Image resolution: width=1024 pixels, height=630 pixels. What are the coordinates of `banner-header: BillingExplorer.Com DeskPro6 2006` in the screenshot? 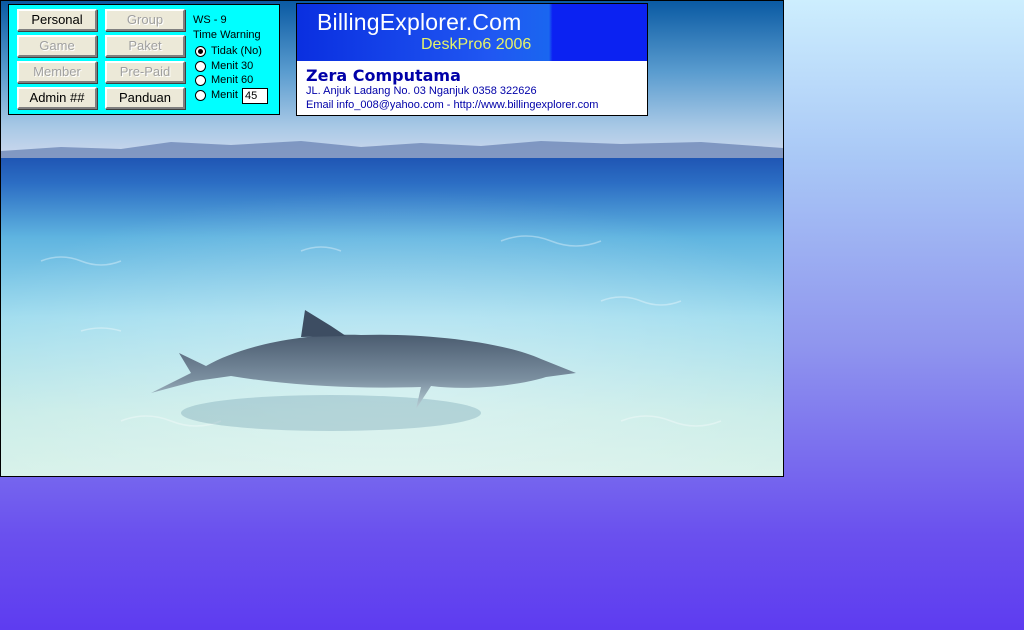 It's located at (472, 32).